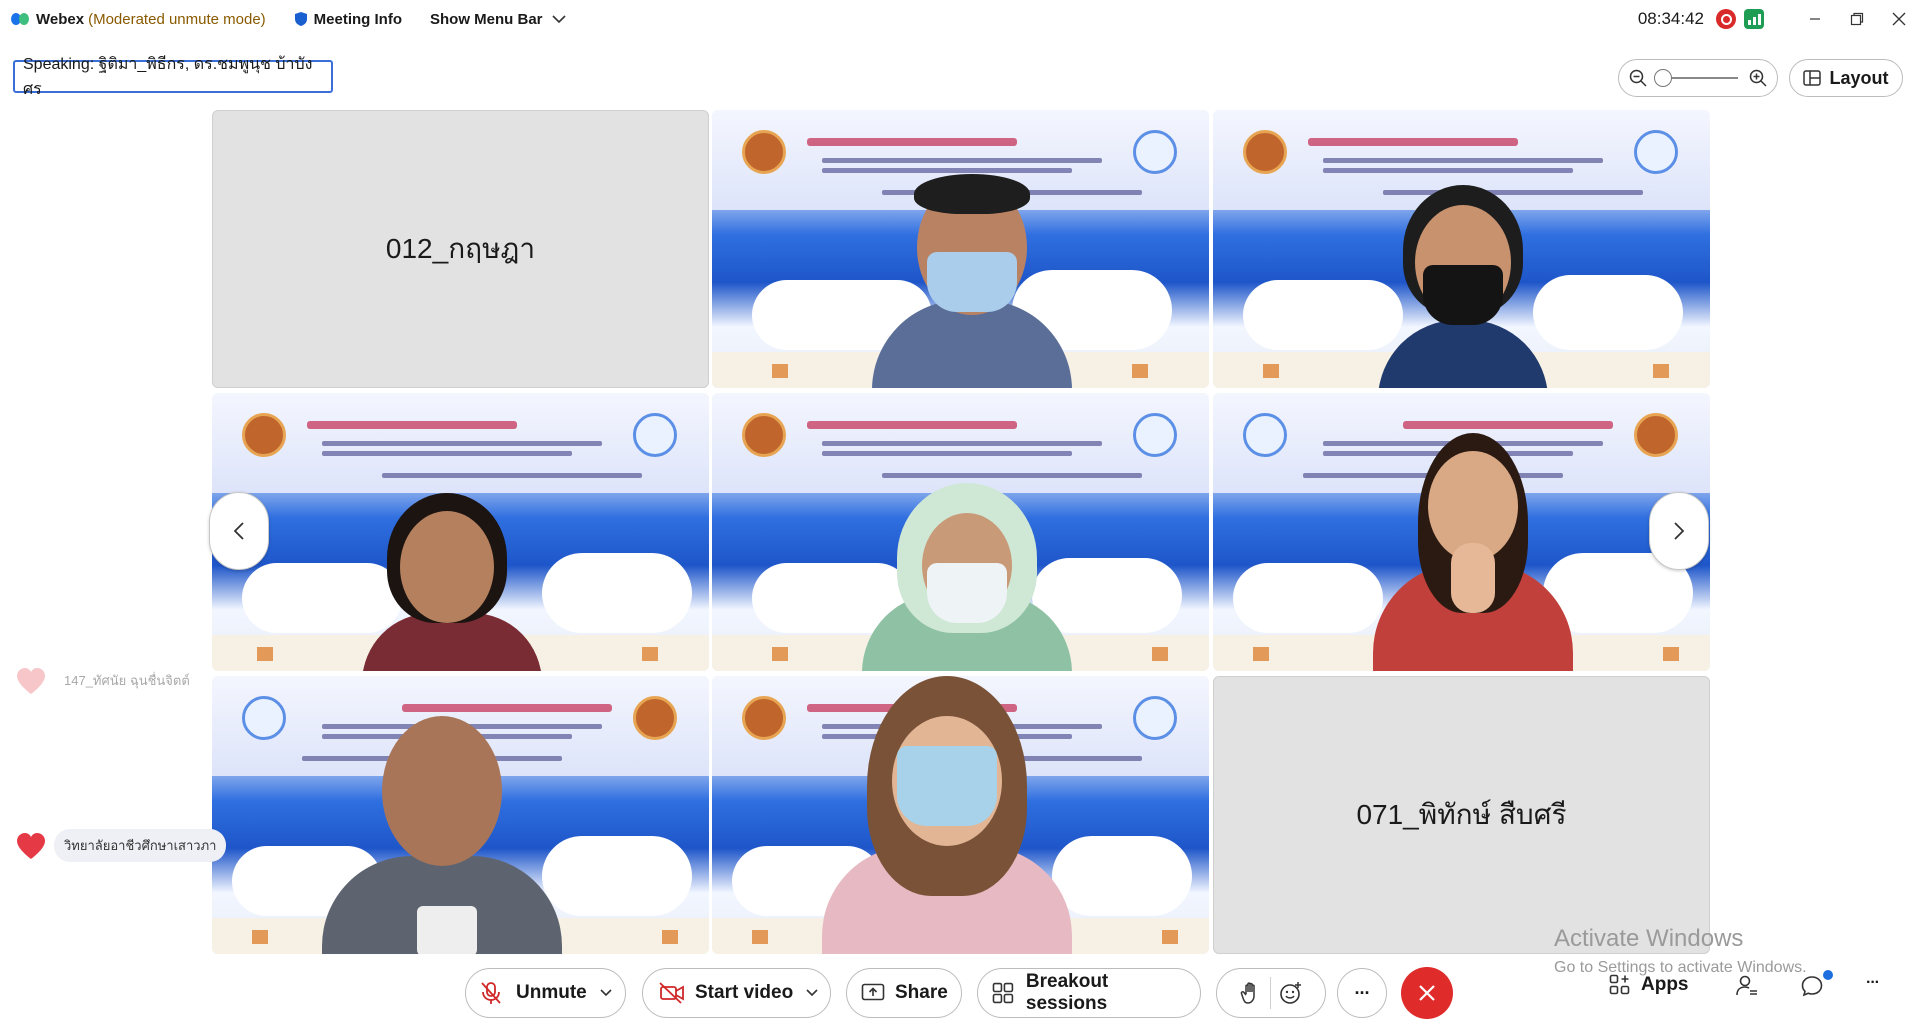 The height and width of the screenshot is (1030, 1920). What do you see at coordinates (1003, 993) in the screenshot?
I see `breakout-grid-icon` at bounding box center [1003, 993].